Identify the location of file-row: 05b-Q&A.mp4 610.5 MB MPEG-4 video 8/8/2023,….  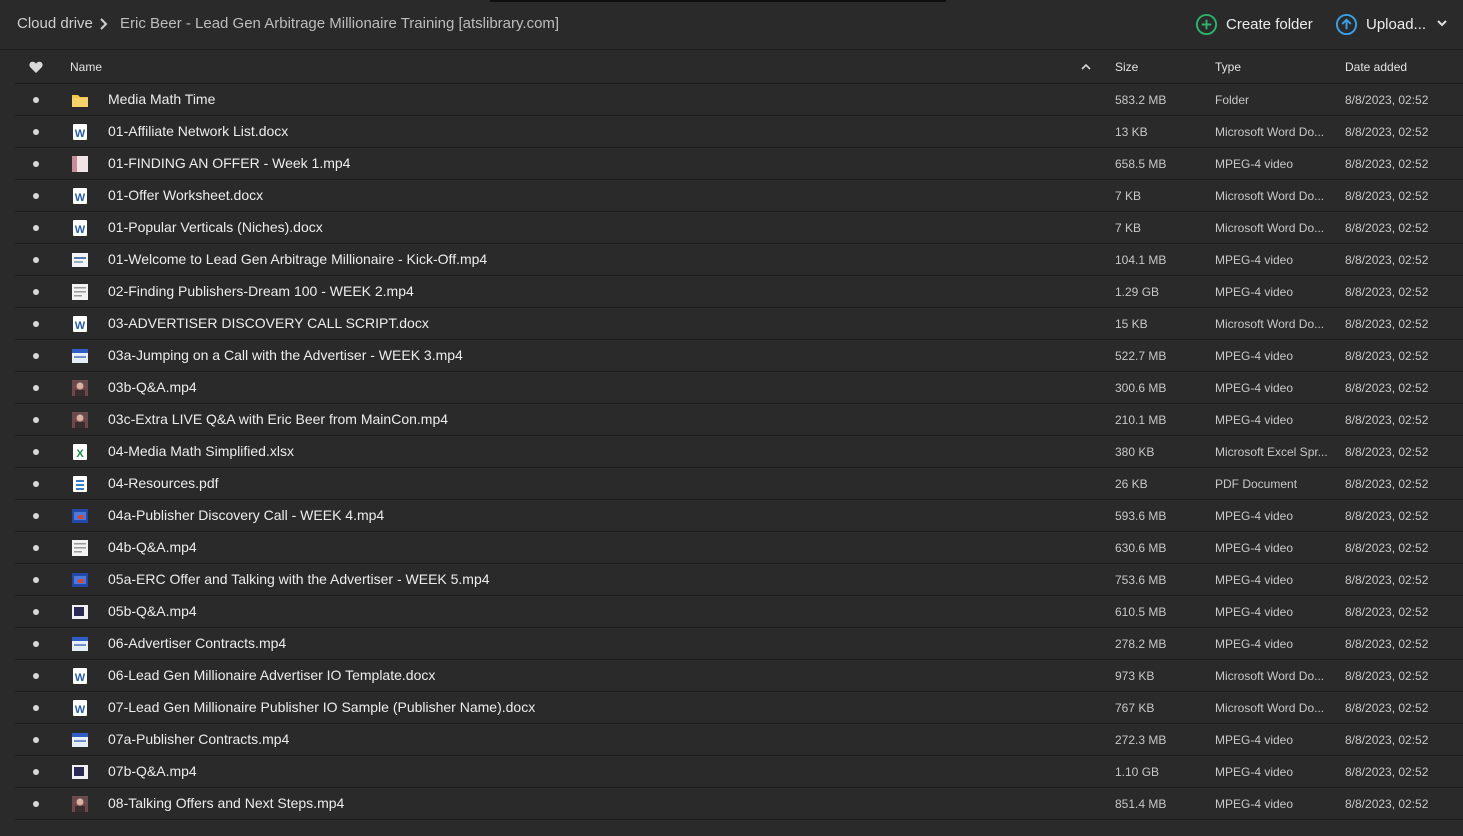
(739, 612).